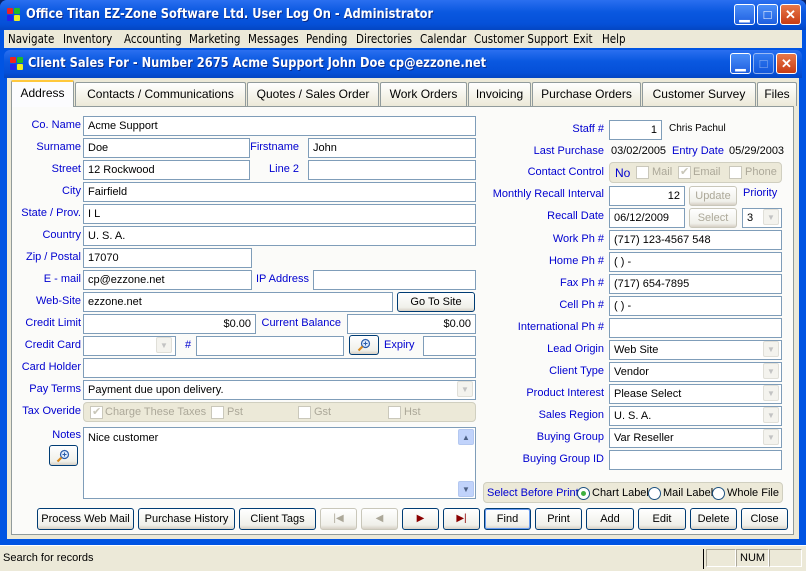 This screenshot has height=571, width=806. I want to click on staff-field: 1, so click(635, 130).